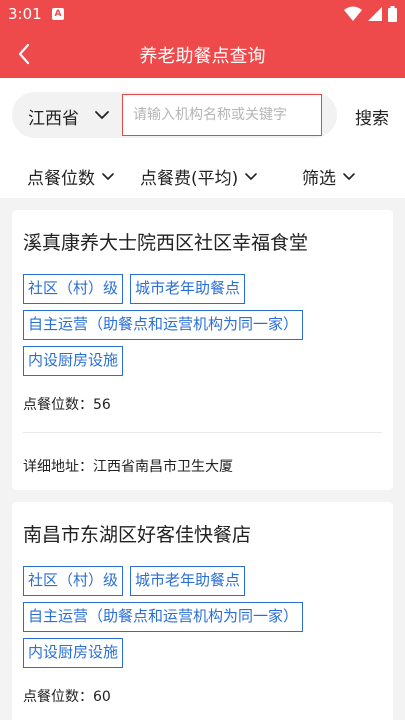 The height and width of the screenshot is (720, 405). I want to click on search-row: 江西省 搜索, so click(202, 116).